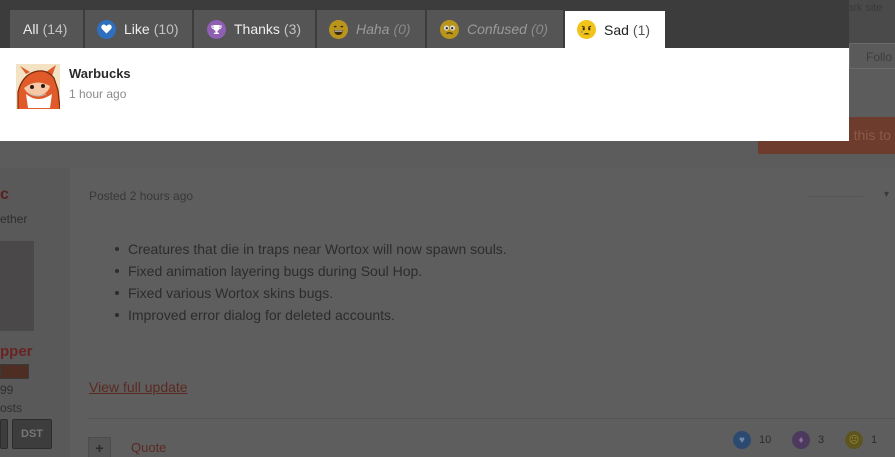  I want to click on trophy-icon: ♦, so click(801, 440).